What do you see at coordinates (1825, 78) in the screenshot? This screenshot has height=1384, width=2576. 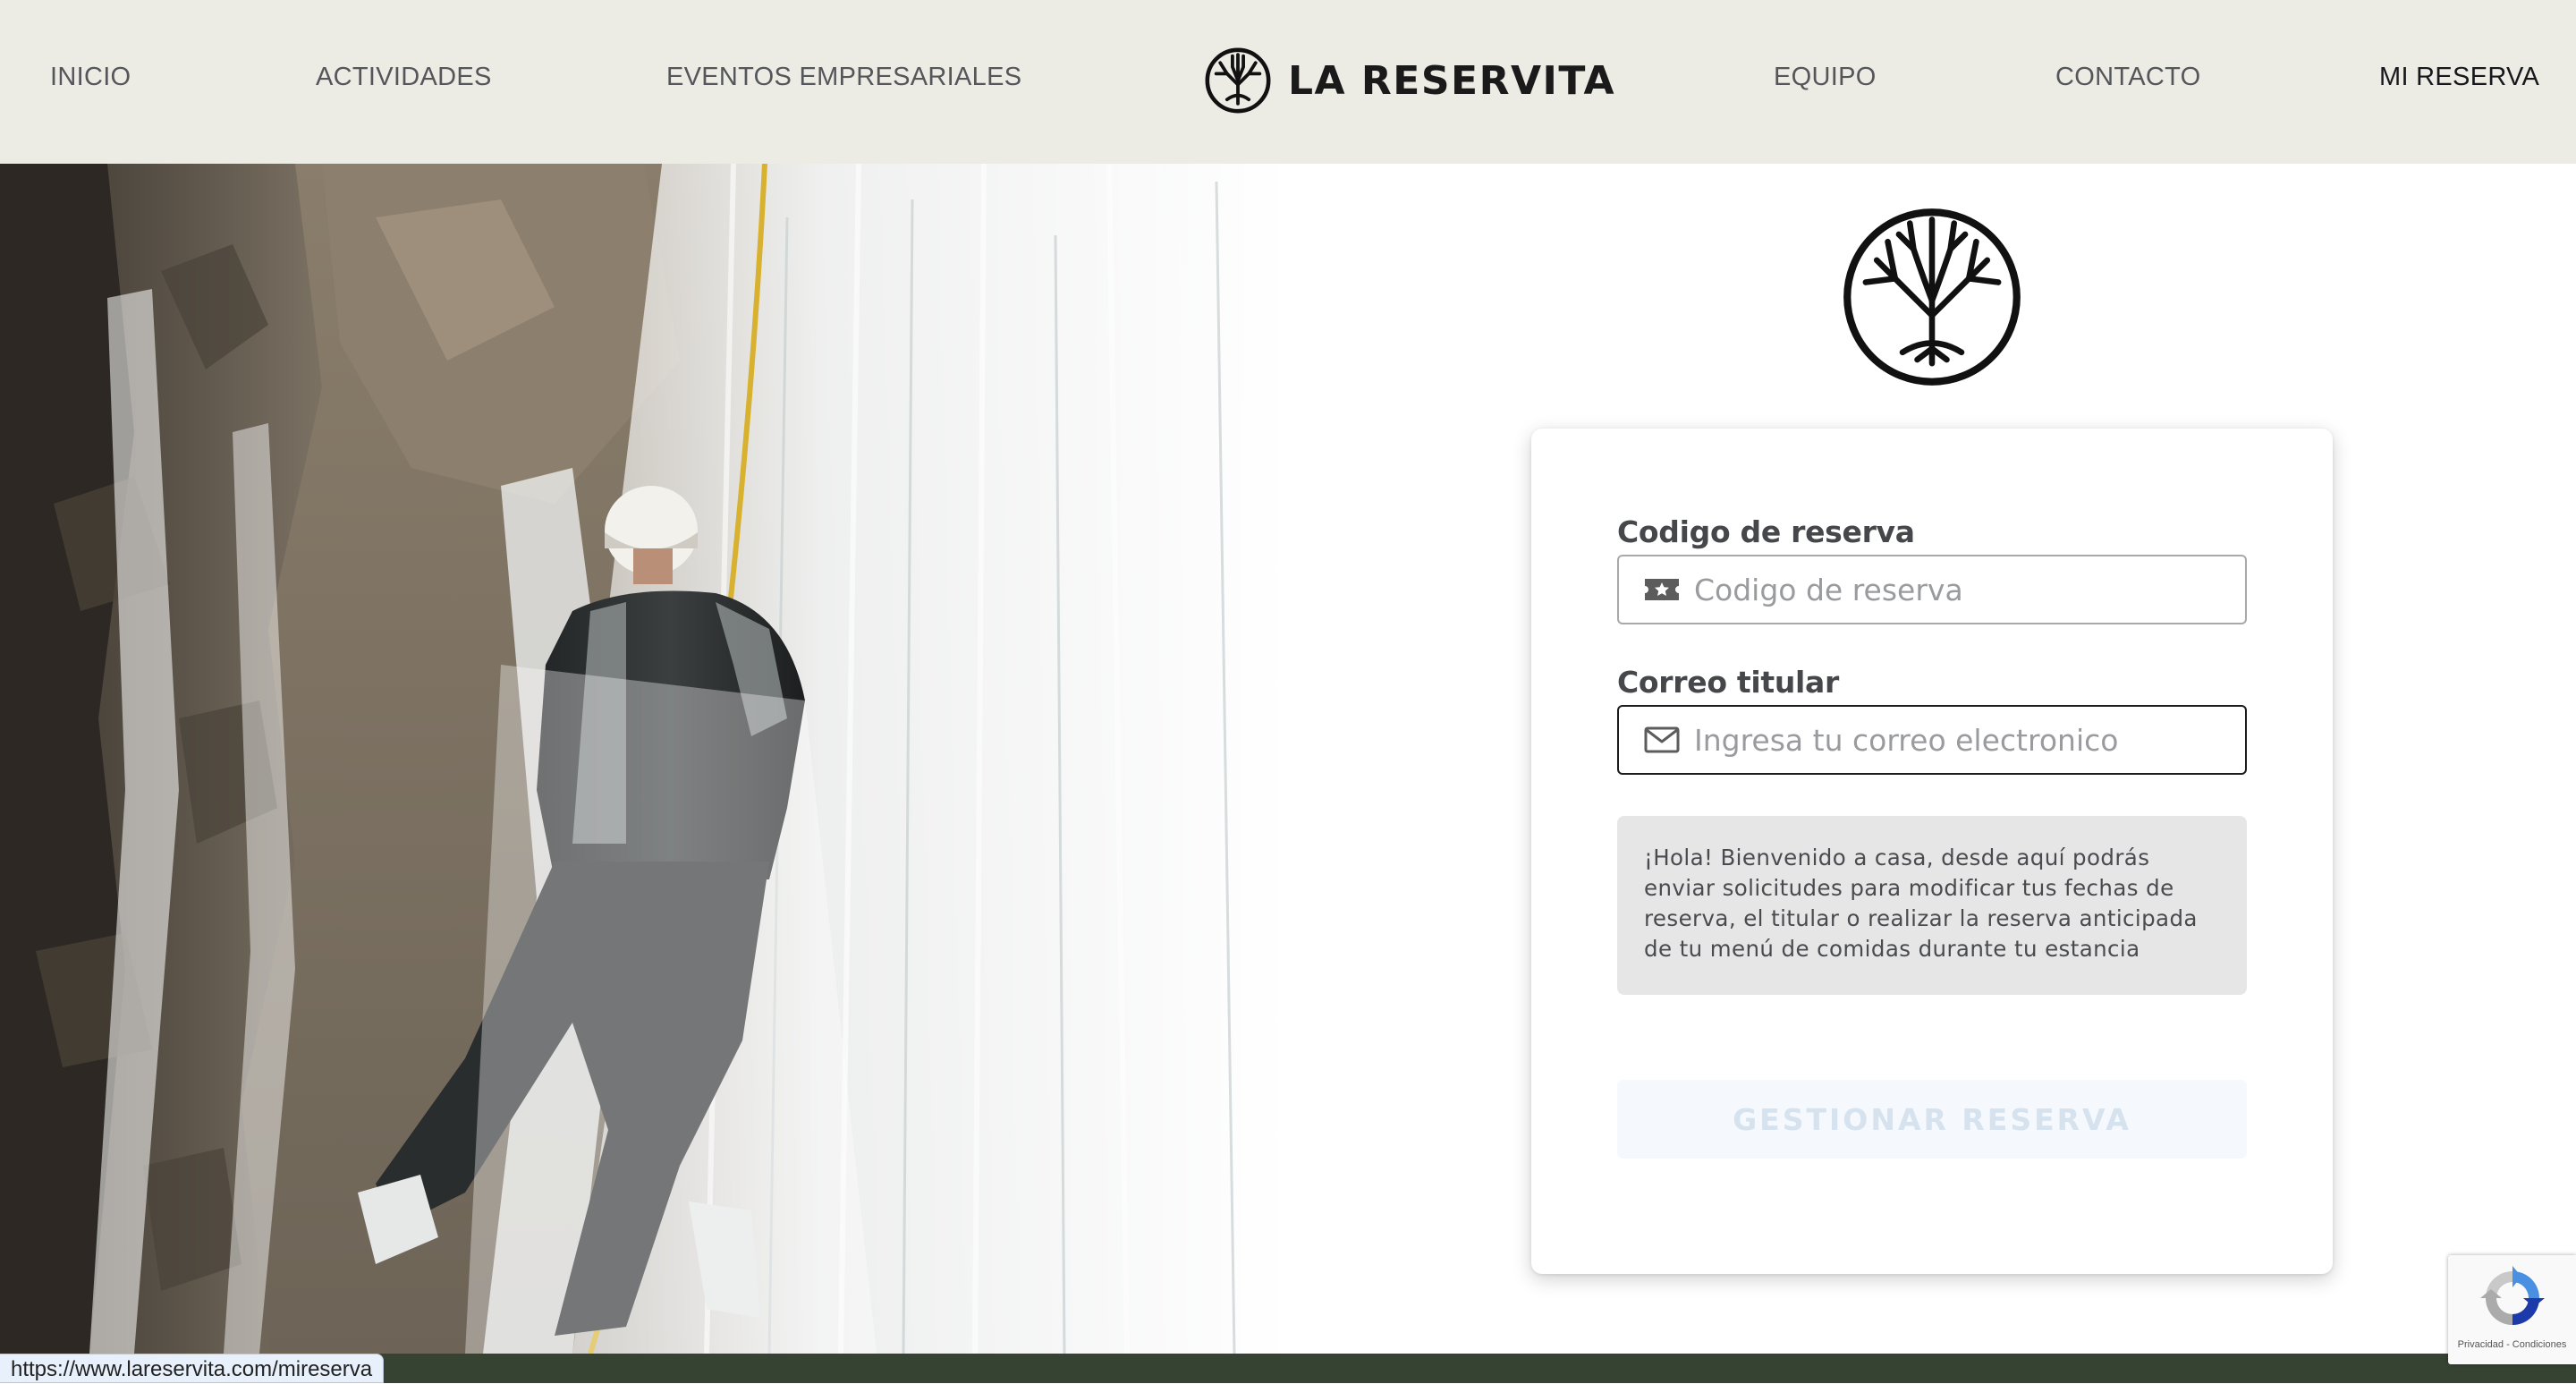 I see `nav-link-equipo: EQUIPO` at bounding box center [1825, 78].